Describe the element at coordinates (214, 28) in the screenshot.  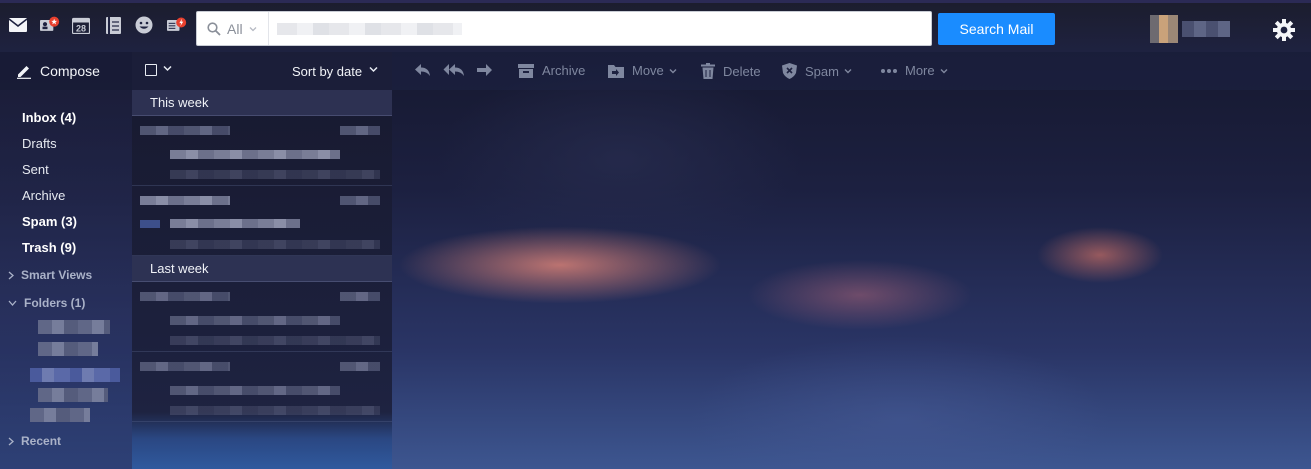
I see `search-icon` at that location.